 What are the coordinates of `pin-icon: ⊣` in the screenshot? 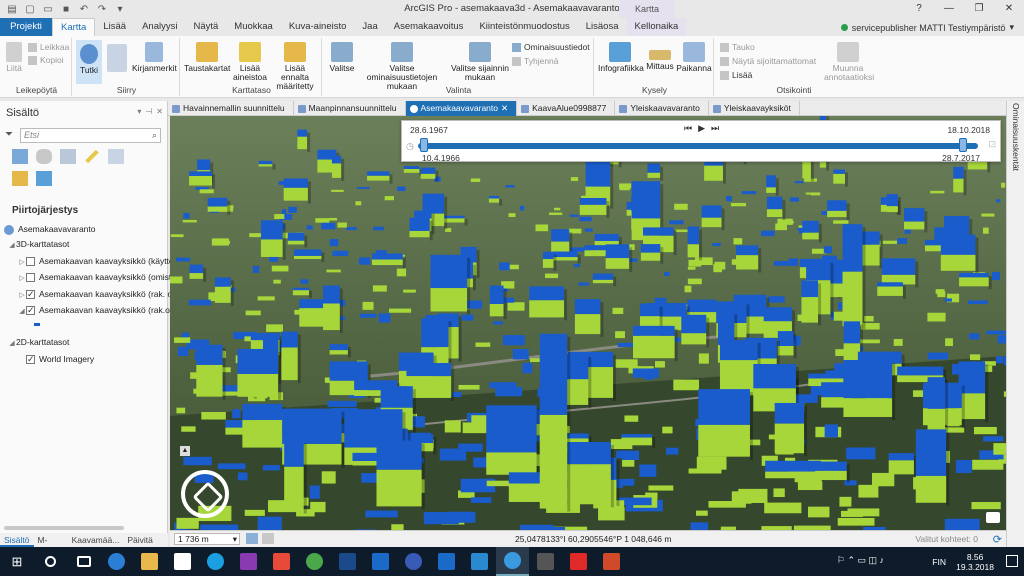 It's located at (148, 111).